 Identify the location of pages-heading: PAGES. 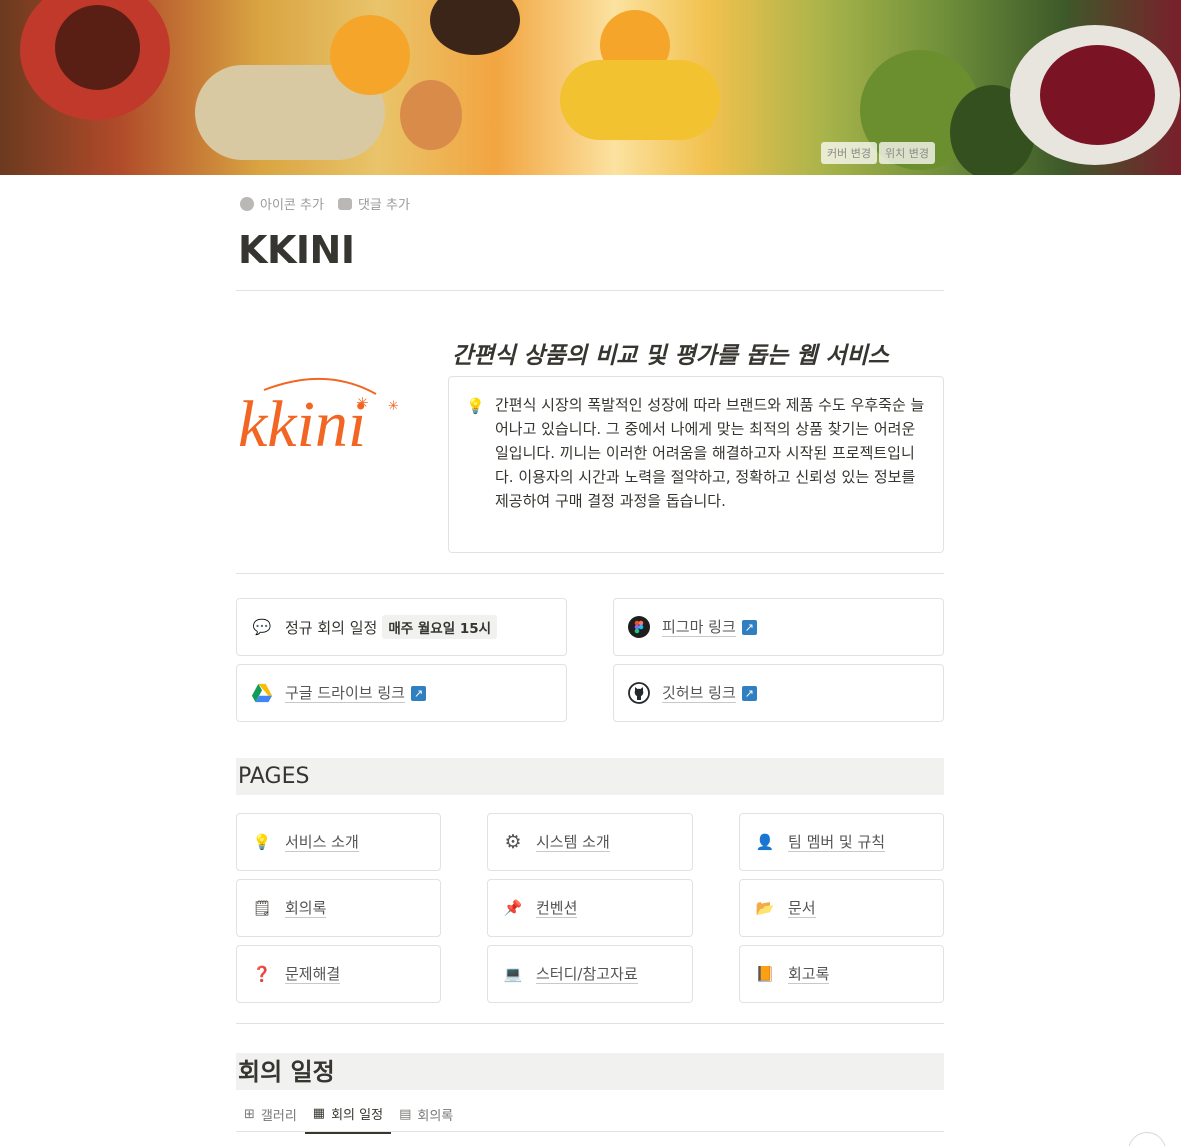
(590, 776).